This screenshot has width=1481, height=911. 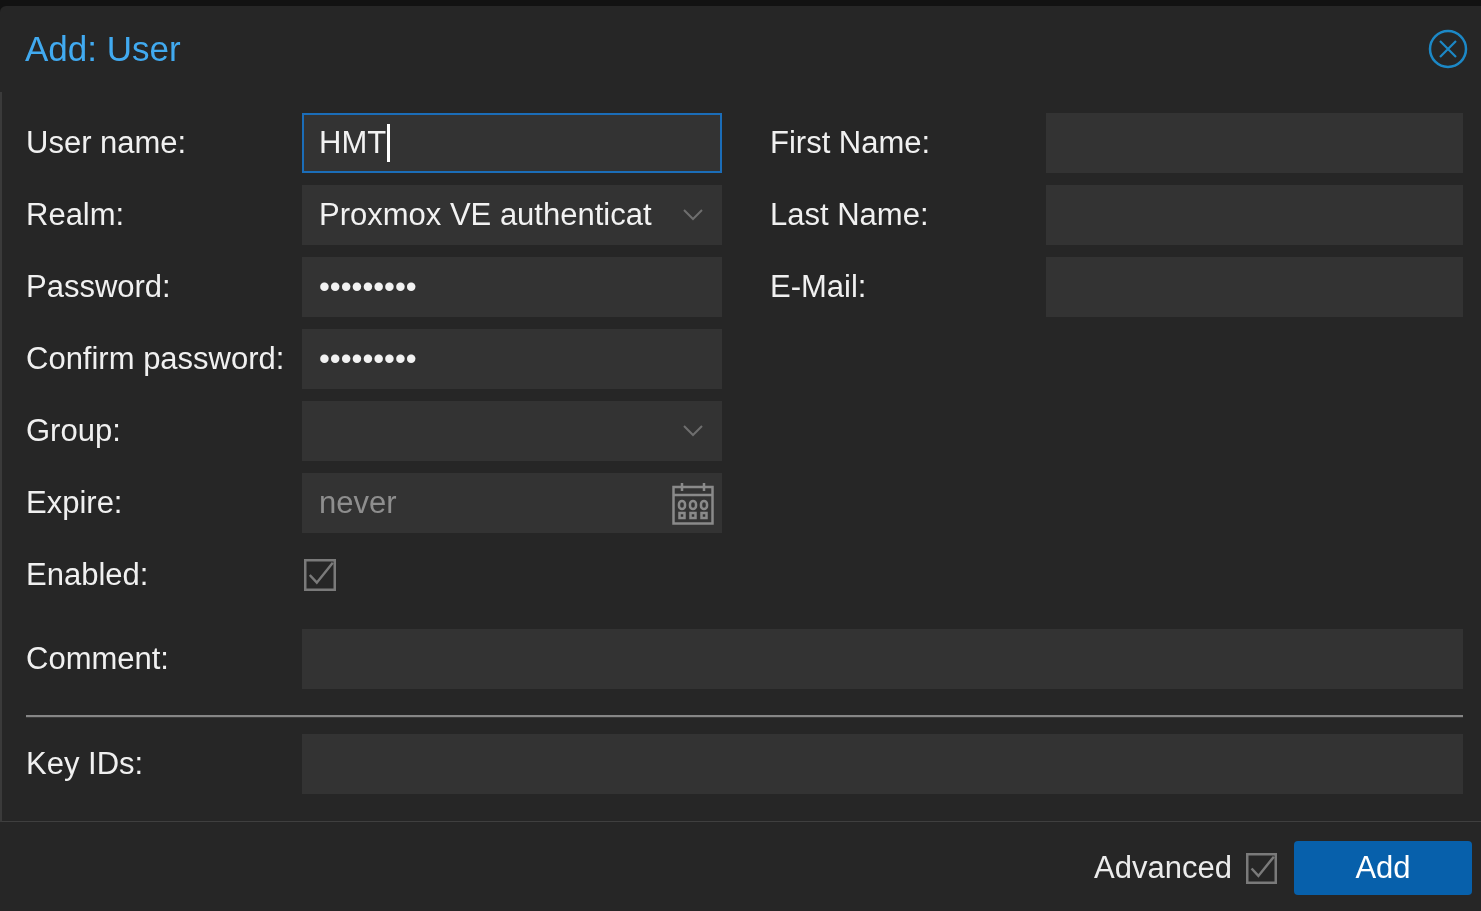 What do you see at coordinates (1383, 868) in the screenshot?
I see `add-button: Add` at bounding box center [1383, 868].